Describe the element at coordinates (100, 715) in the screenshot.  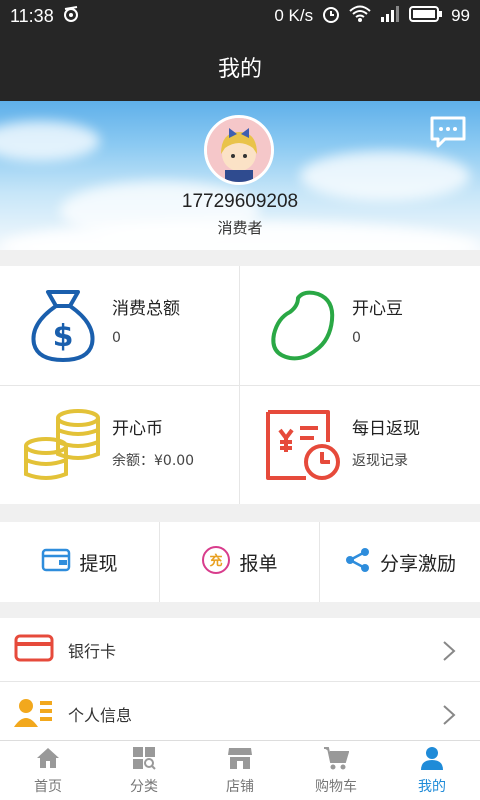
I see `list-item-label: 个人信息` at that location.